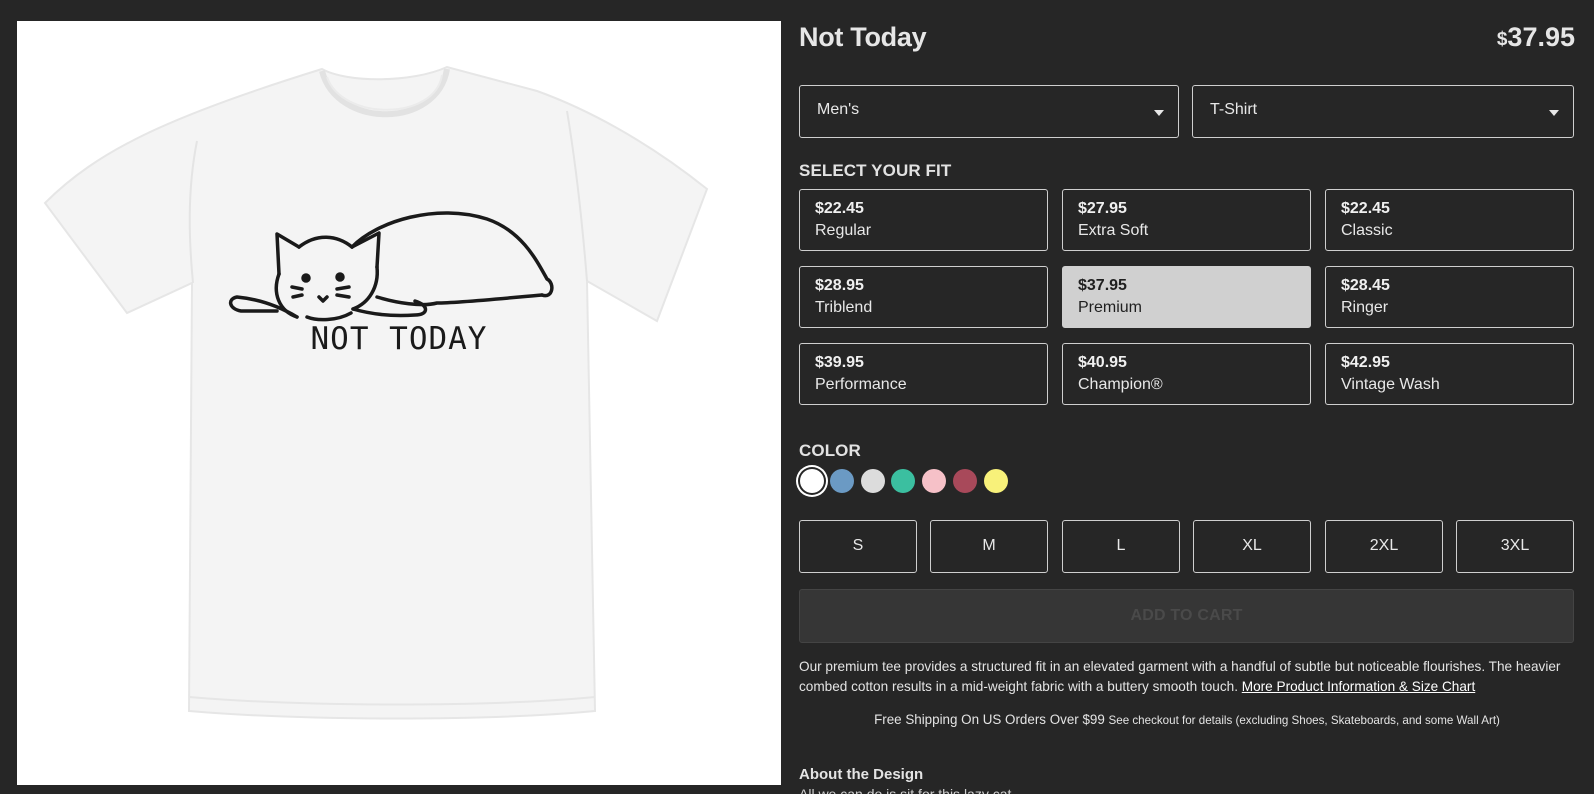 The height and width of the screenshot is (794, 1594). I want to click on fit-price: $28.45, so click(1365, 285).